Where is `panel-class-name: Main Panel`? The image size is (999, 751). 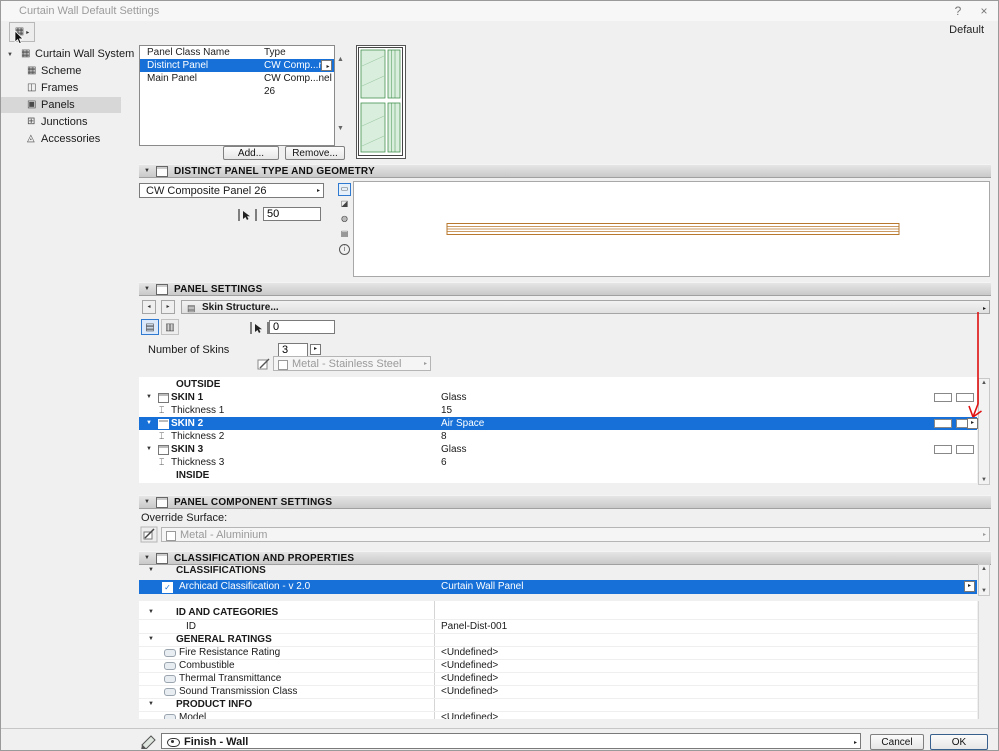
panel-class-name: Main Panel is located at coordinates (172, 78).